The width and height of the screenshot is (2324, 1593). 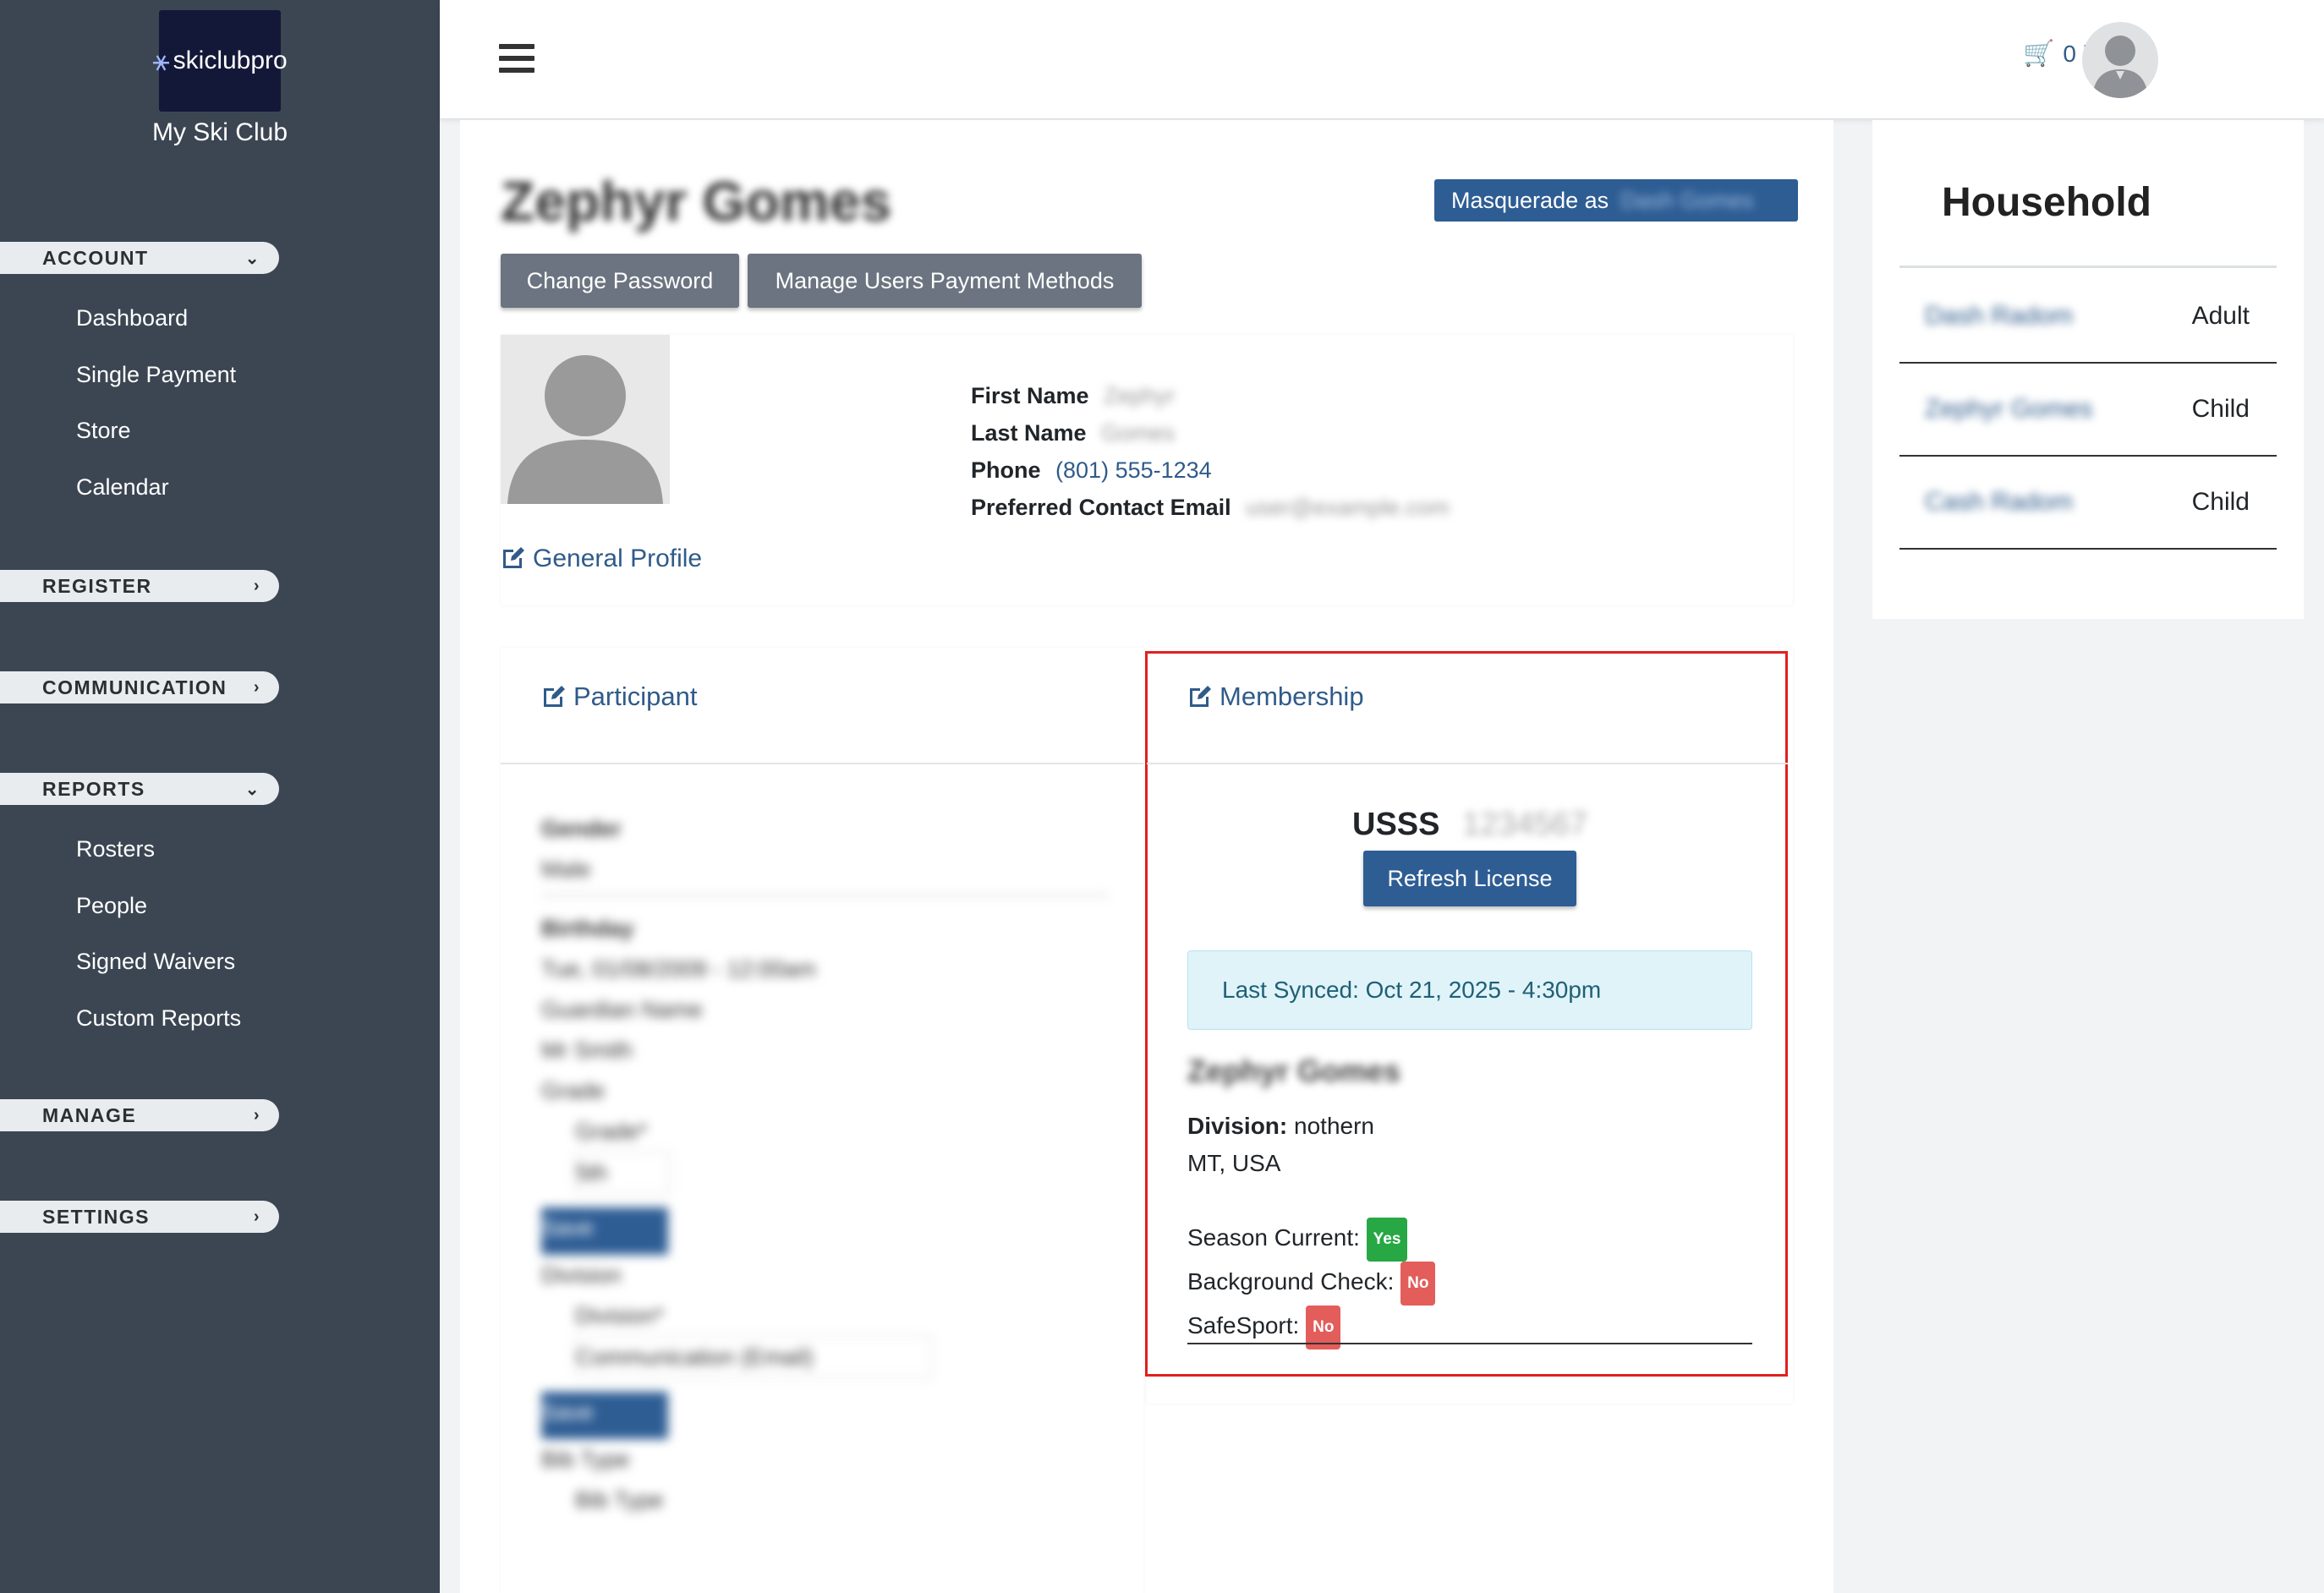 What do you see at coordinates (1524, 824) in the screenshot?
I see `license-number: 1234567` at bounding box center [1524, 824].